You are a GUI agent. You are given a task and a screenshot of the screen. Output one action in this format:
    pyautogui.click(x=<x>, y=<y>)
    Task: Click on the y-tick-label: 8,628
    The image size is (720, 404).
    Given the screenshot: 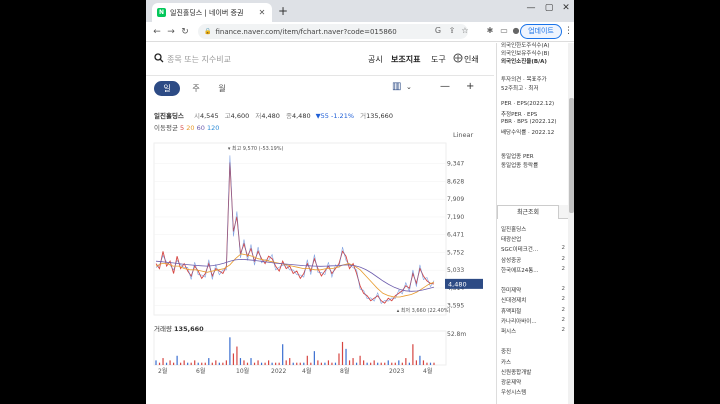 What is the action you would take?
    pyautogui.click(x=455, y=181)
    